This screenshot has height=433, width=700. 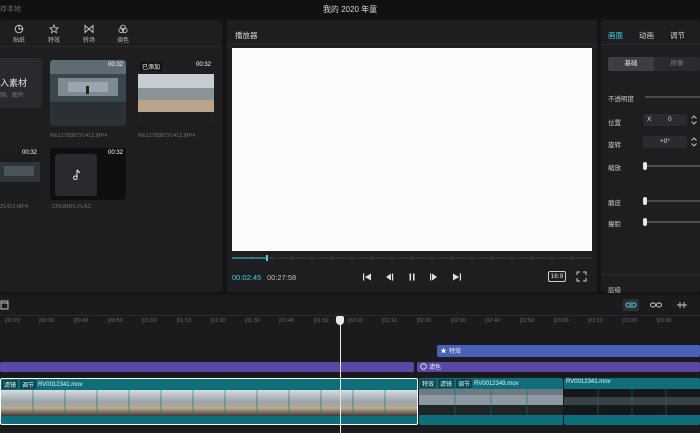 What do you see at coordinates (588, 382) in the screenshot?
I see `video-clip-3-label: RV0012341.mov` at bounding box center [588, 382].